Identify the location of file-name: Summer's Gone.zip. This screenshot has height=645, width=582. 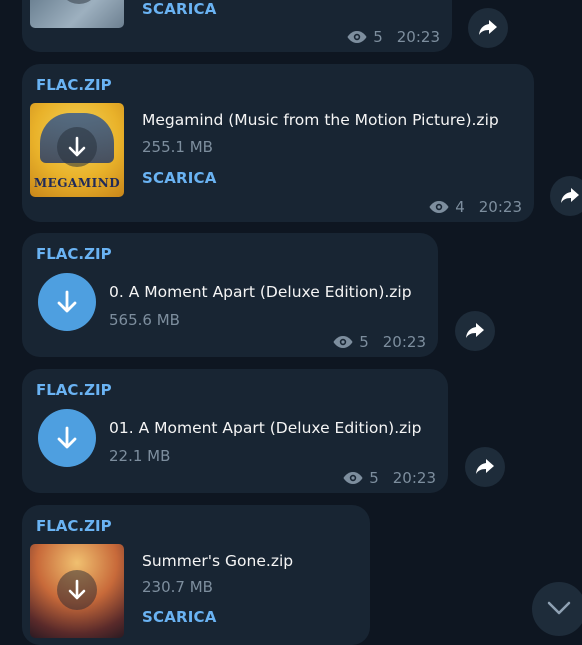
(217, 561).